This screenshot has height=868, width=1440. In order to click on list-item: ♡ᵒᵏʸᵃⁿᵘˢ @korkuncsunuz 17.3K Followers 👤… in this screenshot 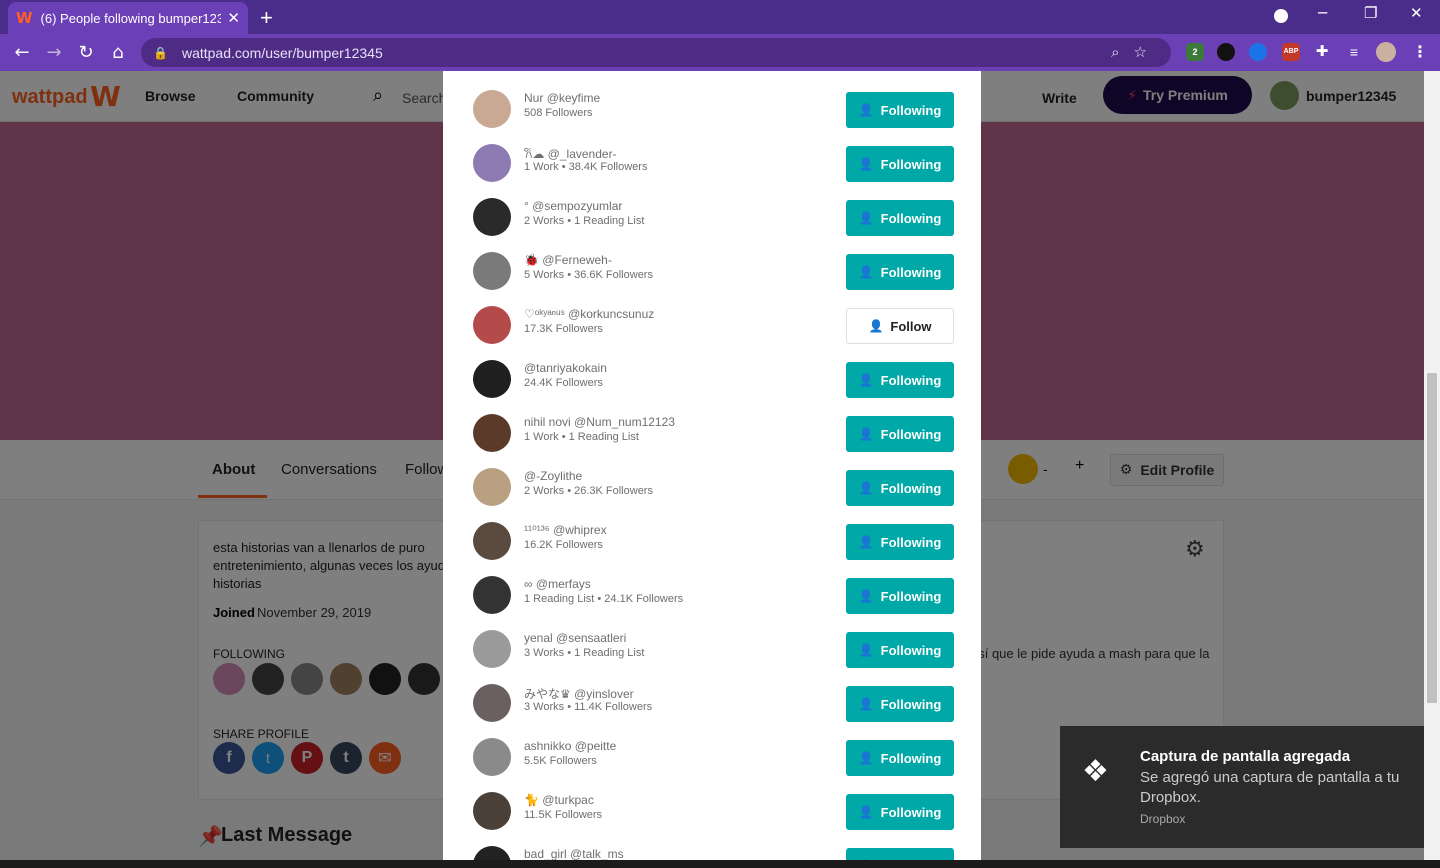, I will do `click(712, 325)`.